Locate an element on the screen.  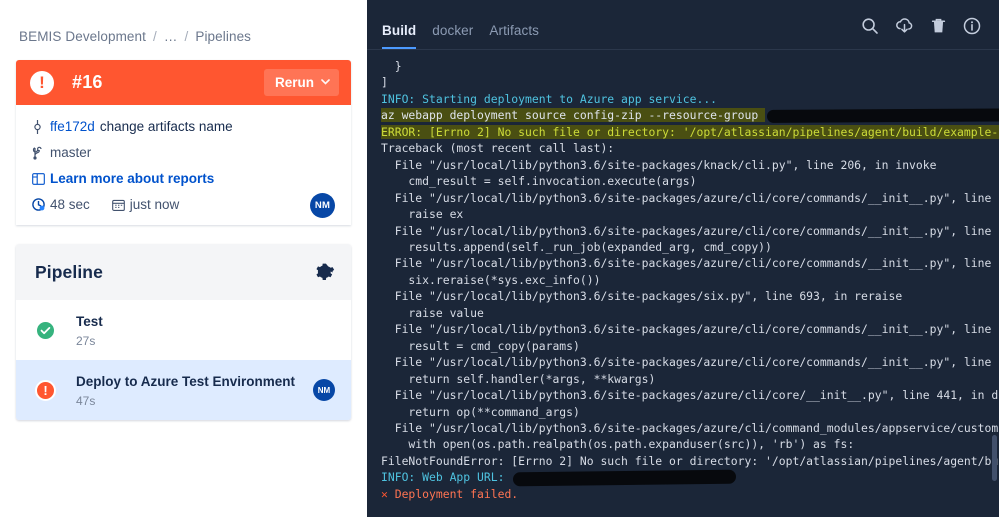
horizontal-scrollbar is located at coordinates (994, 458).